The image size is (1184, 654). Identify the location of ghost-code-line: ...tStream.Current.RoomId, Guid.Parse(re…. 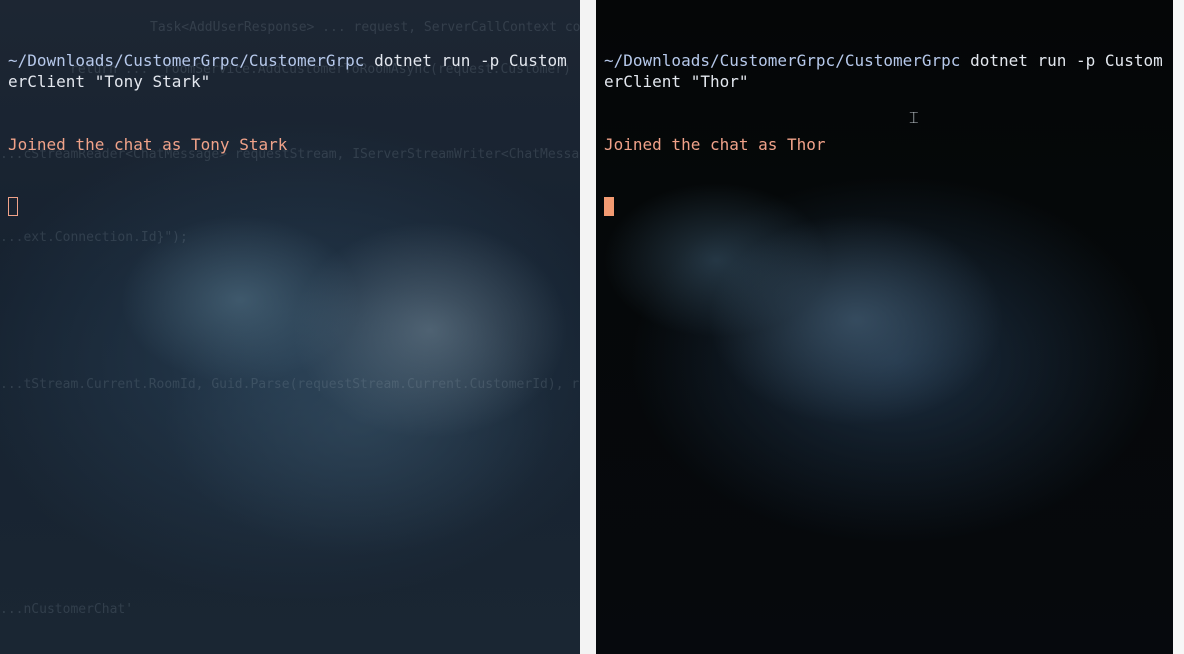
(290, 384).